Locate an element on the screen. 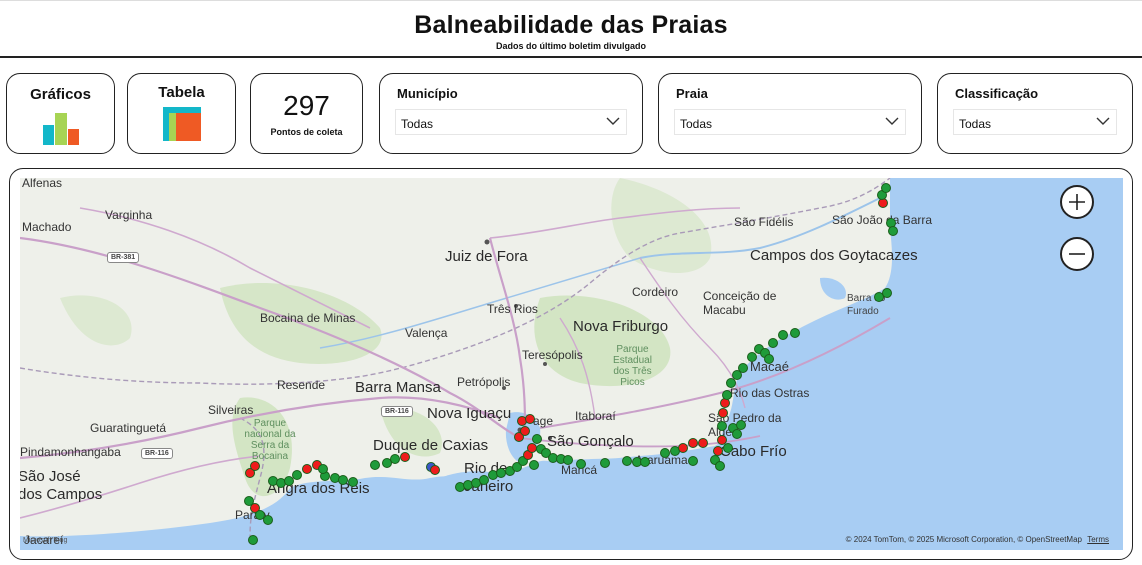 The height and width of the screenshot is (565, 1142). place-label: São João da Barra is located at coordinates (882, 220).